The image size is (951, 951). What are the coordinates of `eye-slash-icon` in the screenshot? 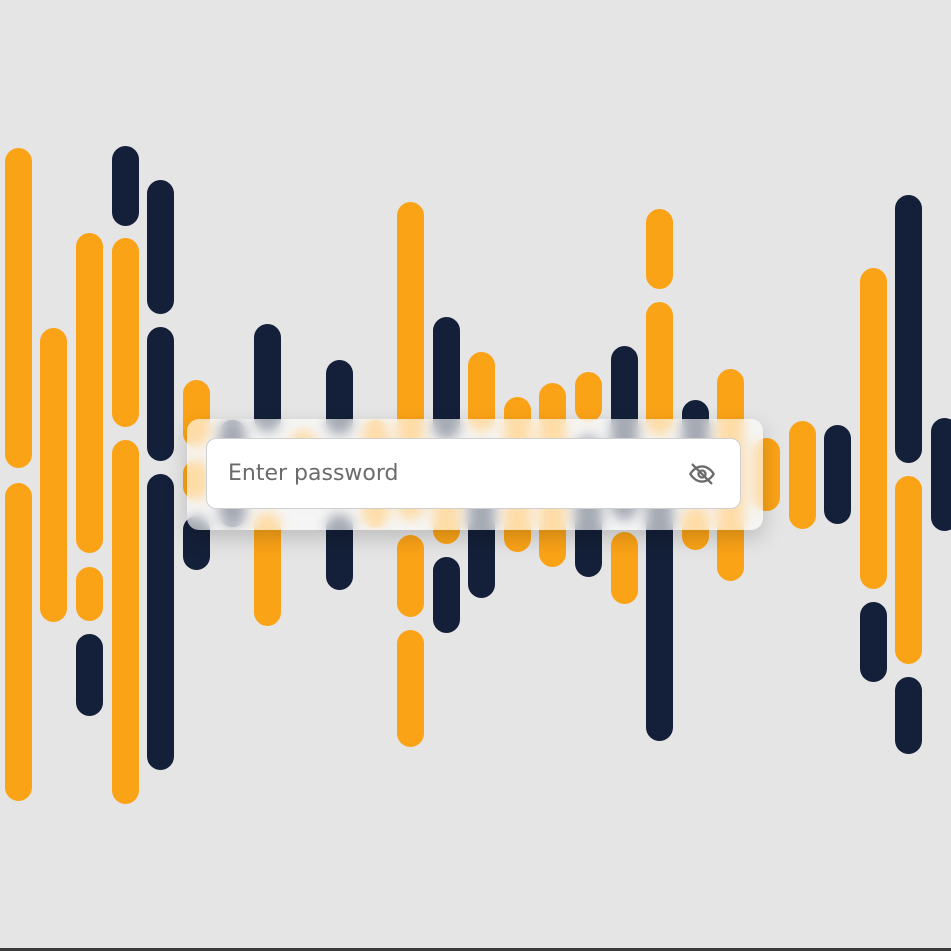 It's located at (702, 474).